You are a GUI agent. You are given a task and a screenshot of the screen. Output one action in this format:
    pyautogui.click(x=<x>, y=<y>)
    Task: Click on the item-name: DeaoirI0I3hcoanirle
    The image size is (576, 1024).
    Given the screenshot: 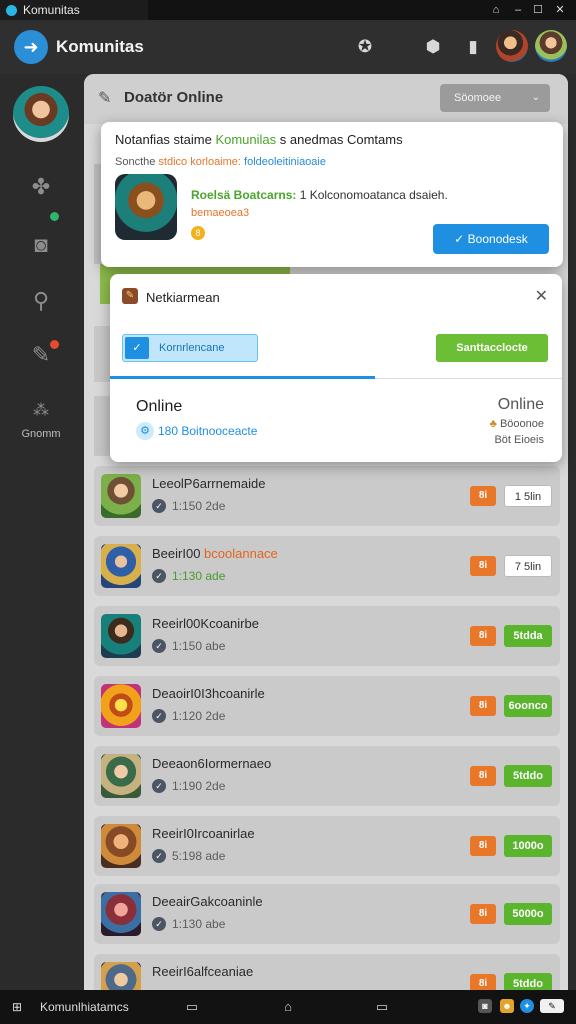 What is the action you would take?
    pyautogui.click(x=208, y=693)
    